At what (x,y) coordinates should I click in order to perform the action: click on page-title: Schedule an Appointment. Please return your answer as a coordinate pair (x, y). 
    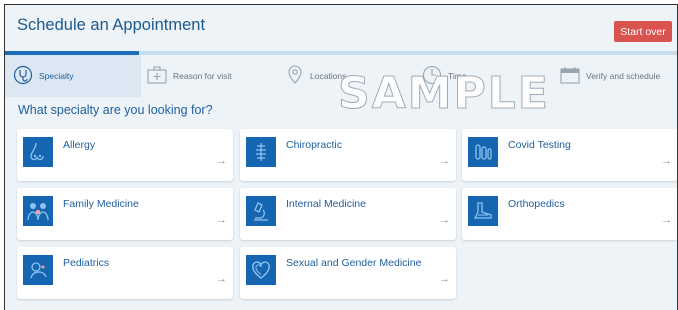
    Looking at the image, I should click on (111, 25).